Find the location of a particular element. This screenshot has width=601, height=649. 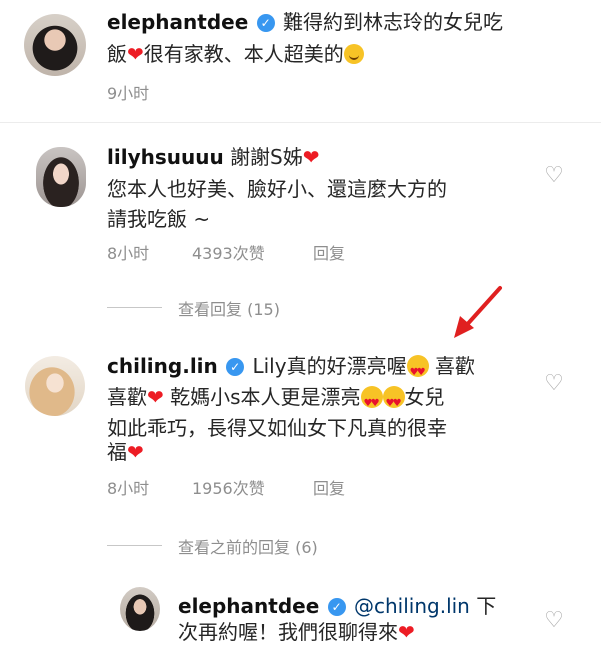

comment-line: 很有家教、本人超美的 is located at coordinates (243, 54).